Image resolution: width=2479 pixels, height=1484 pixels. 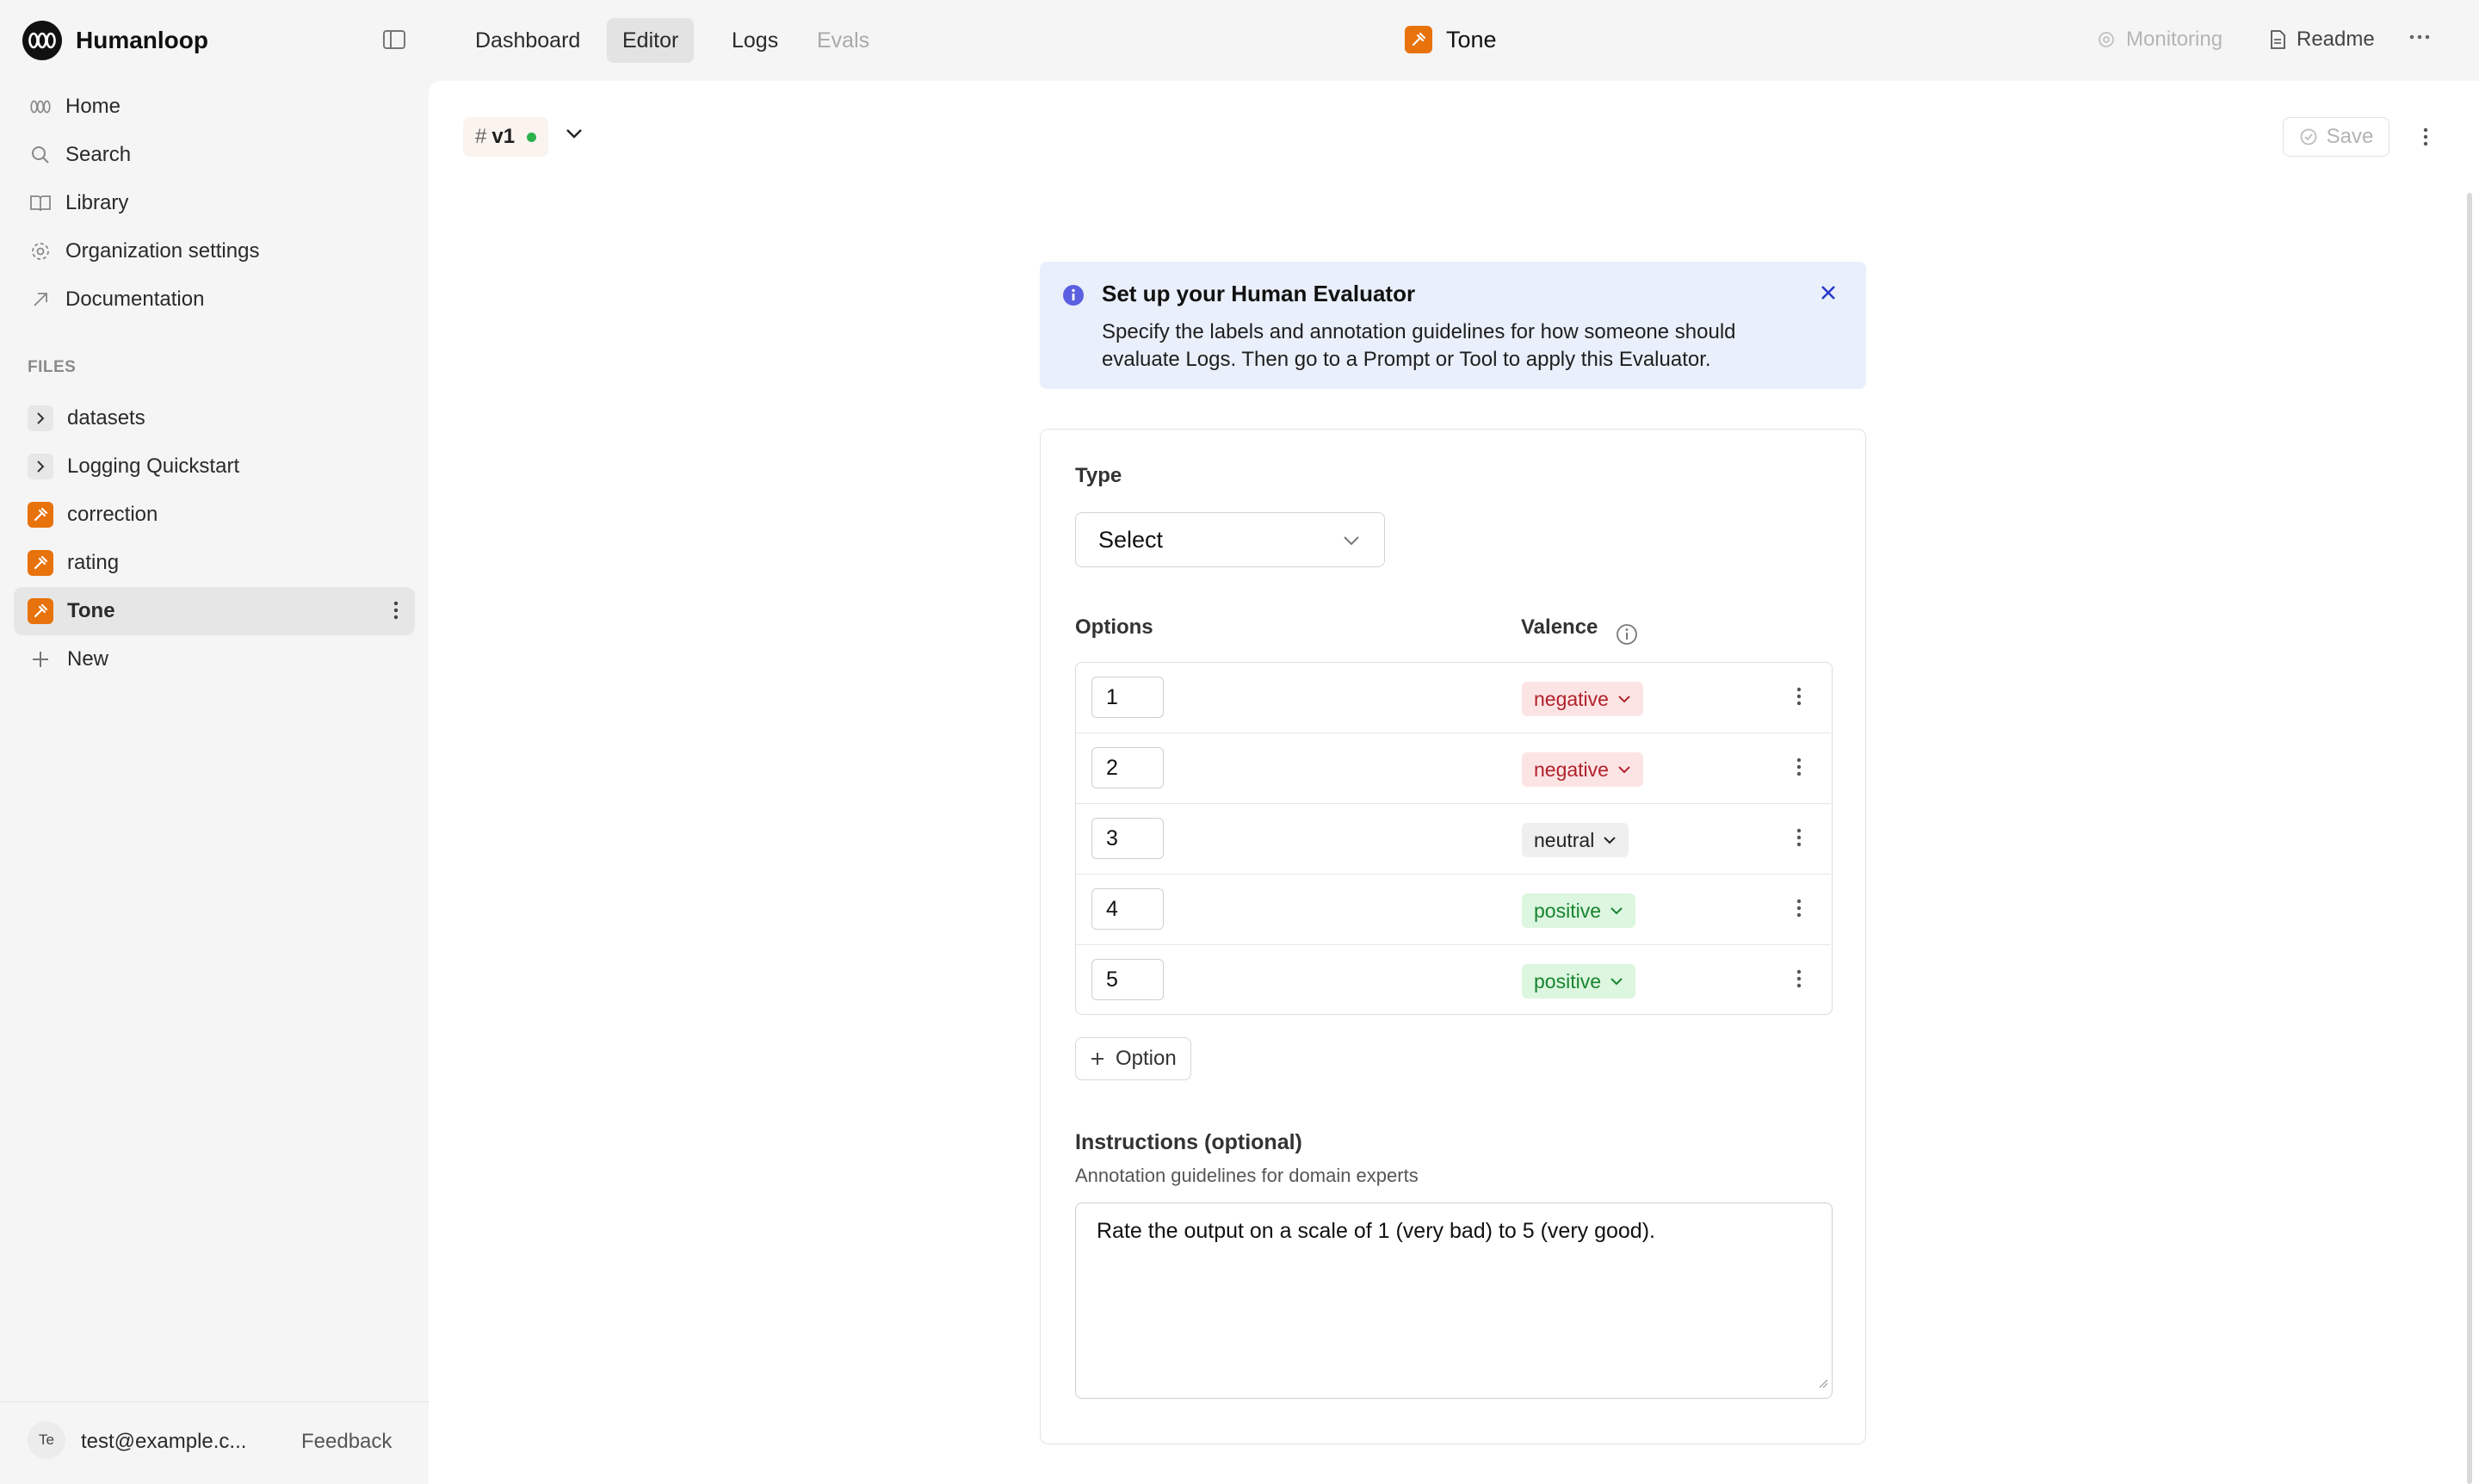 What do you see at coordinates (1127, 909) in the screenshot?
I see `option-value-input: 4` at bounding box center [1127, 909].